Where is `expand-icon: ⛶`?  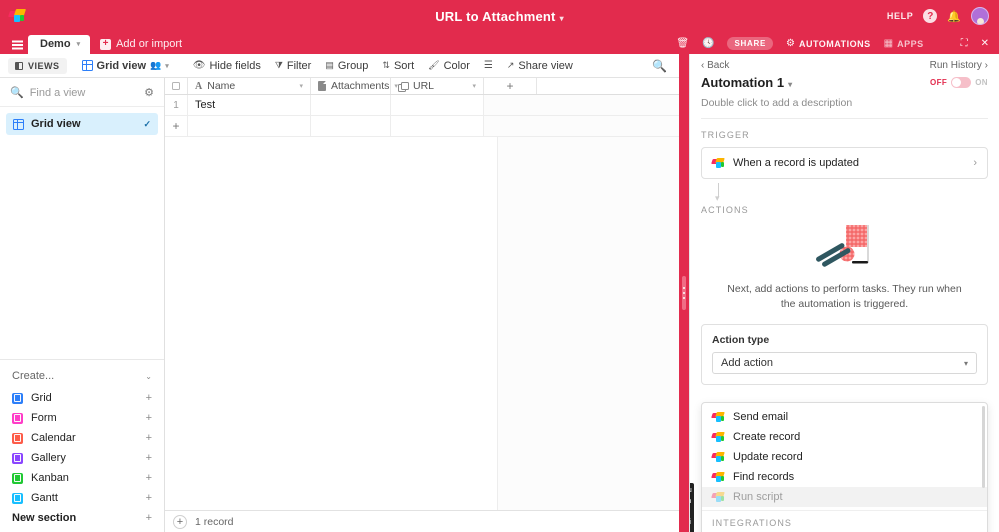 expand-icon: ⛶ is located at coordinates (964, 43).